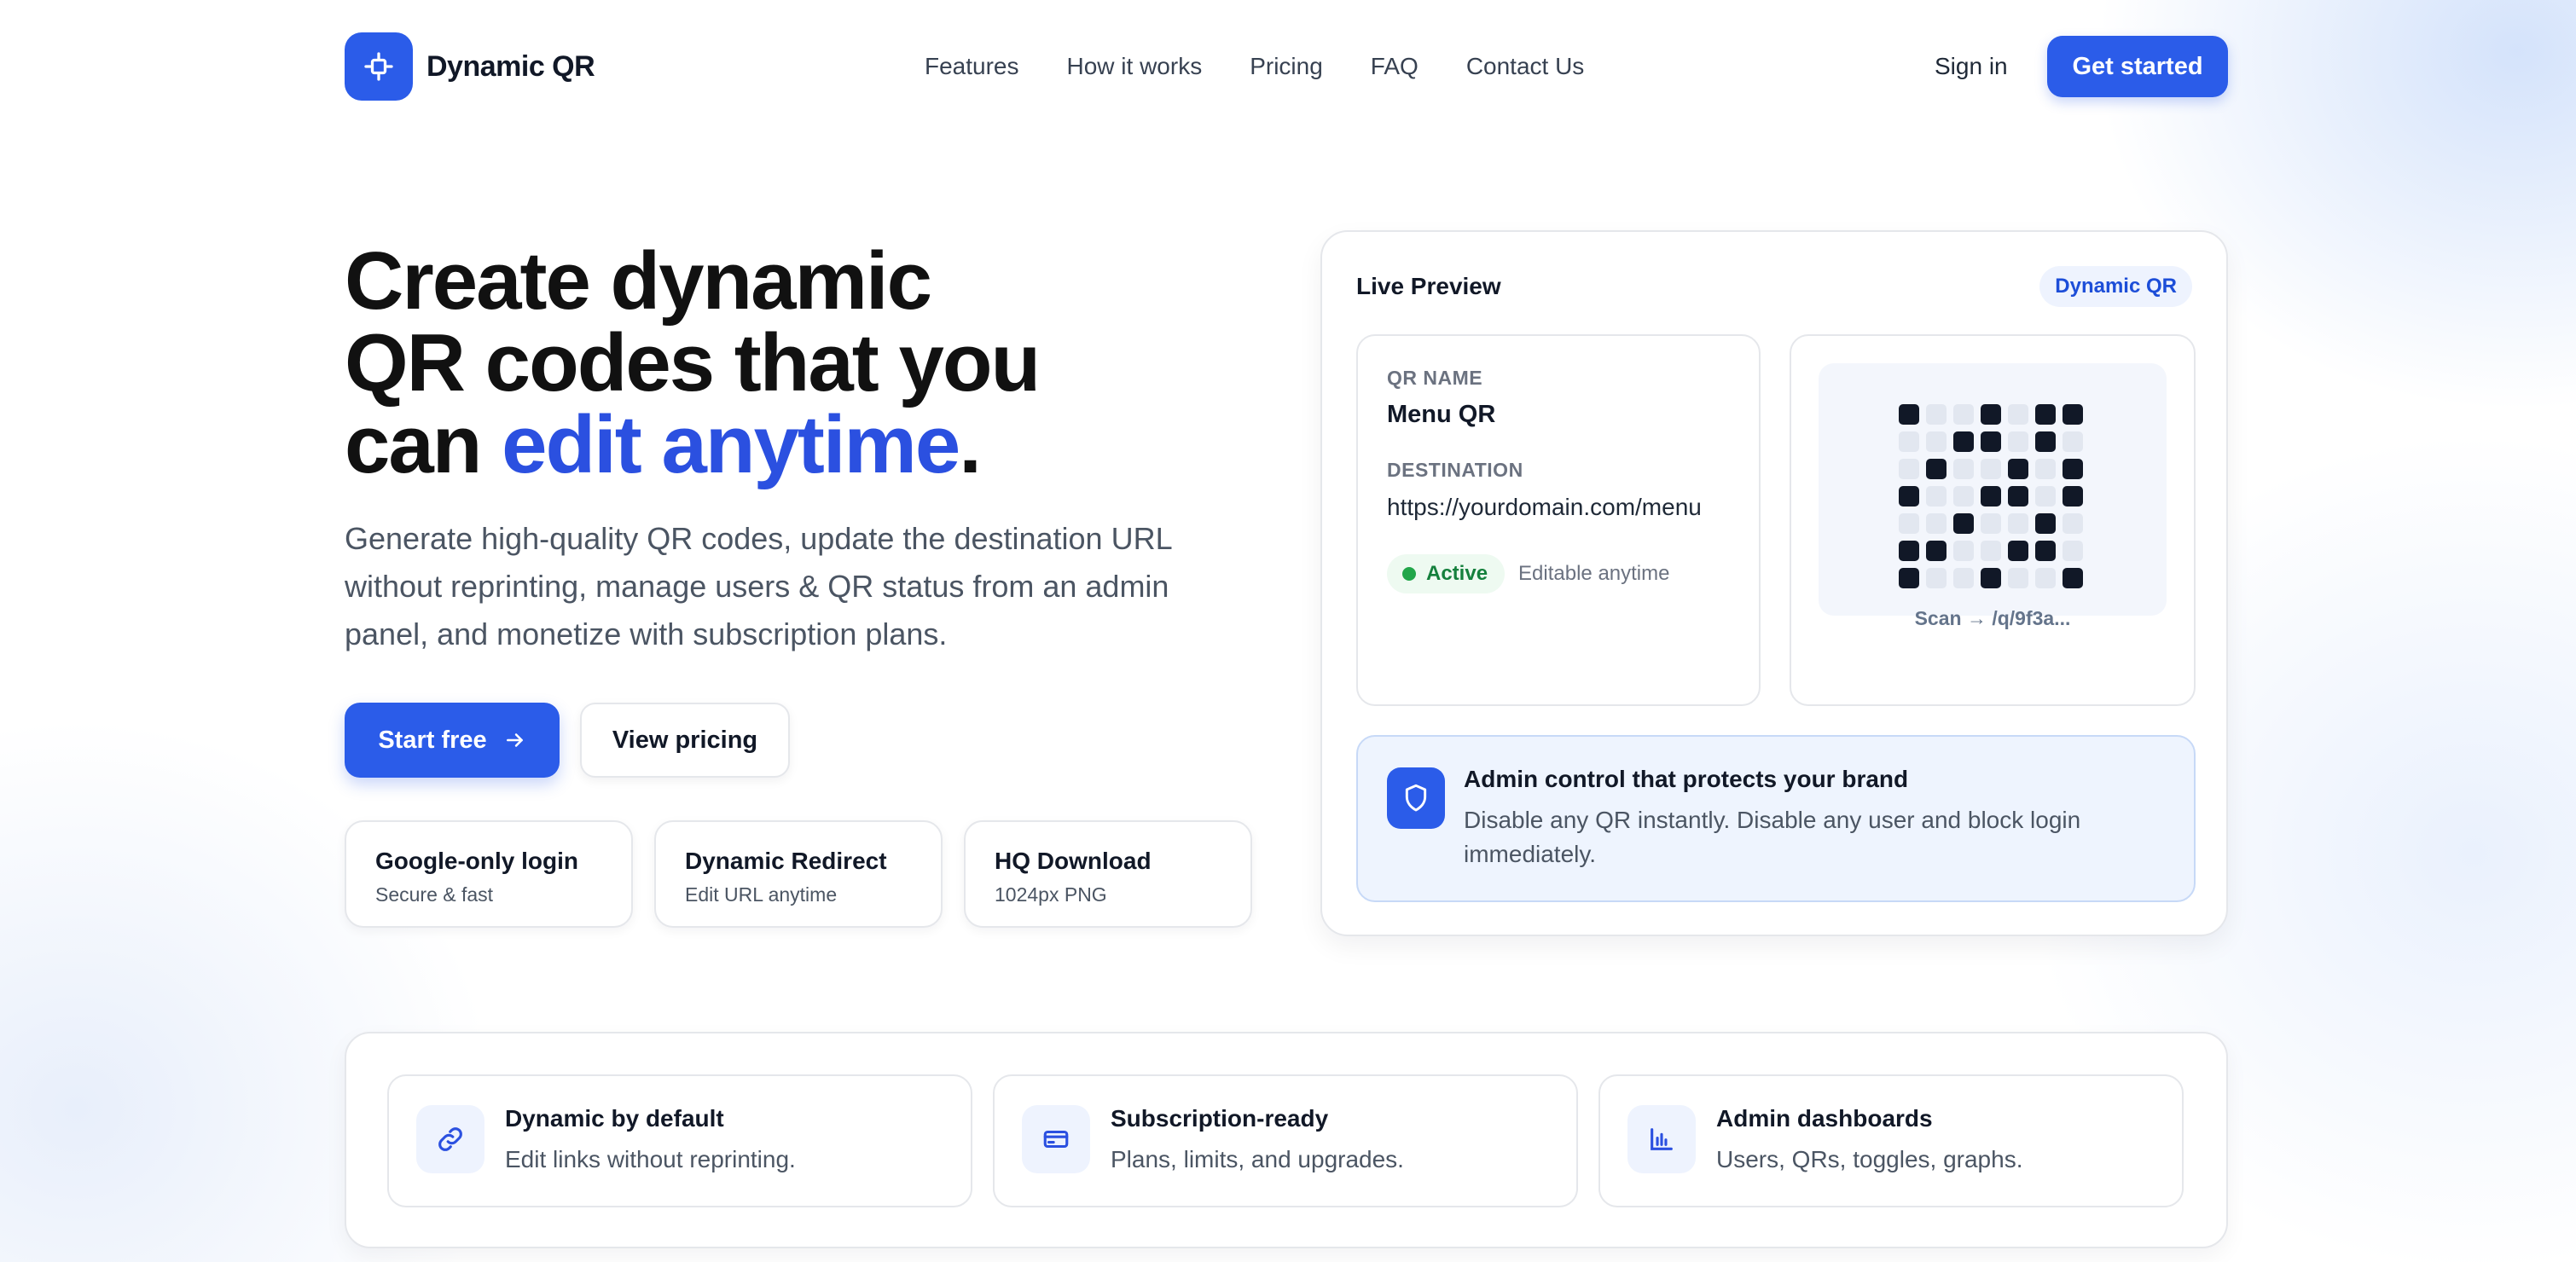  What do you see at coordinates (786, 861) in the screenshot?
I see `feature-chip-title: Dynamic Redirect` at bounding box center [786, 861].